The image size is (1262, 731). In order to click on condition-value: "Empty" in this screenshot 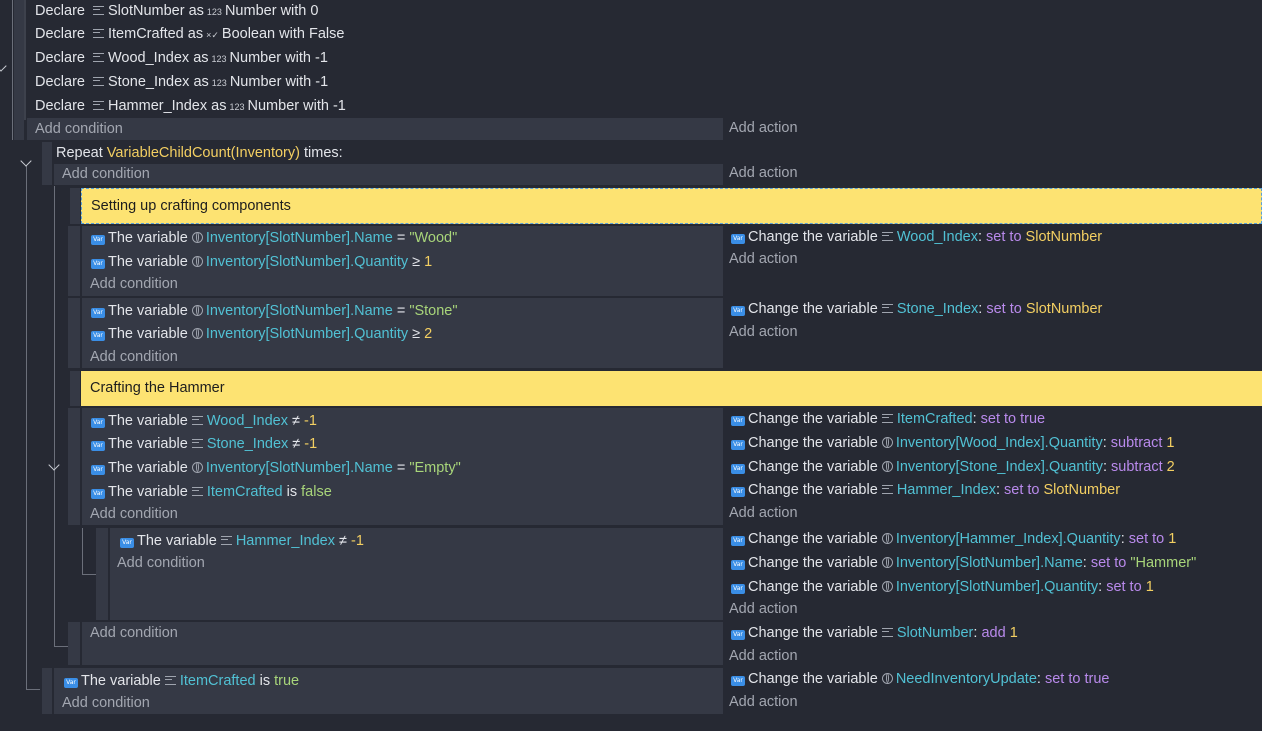, I will do `click(434, 468)`.